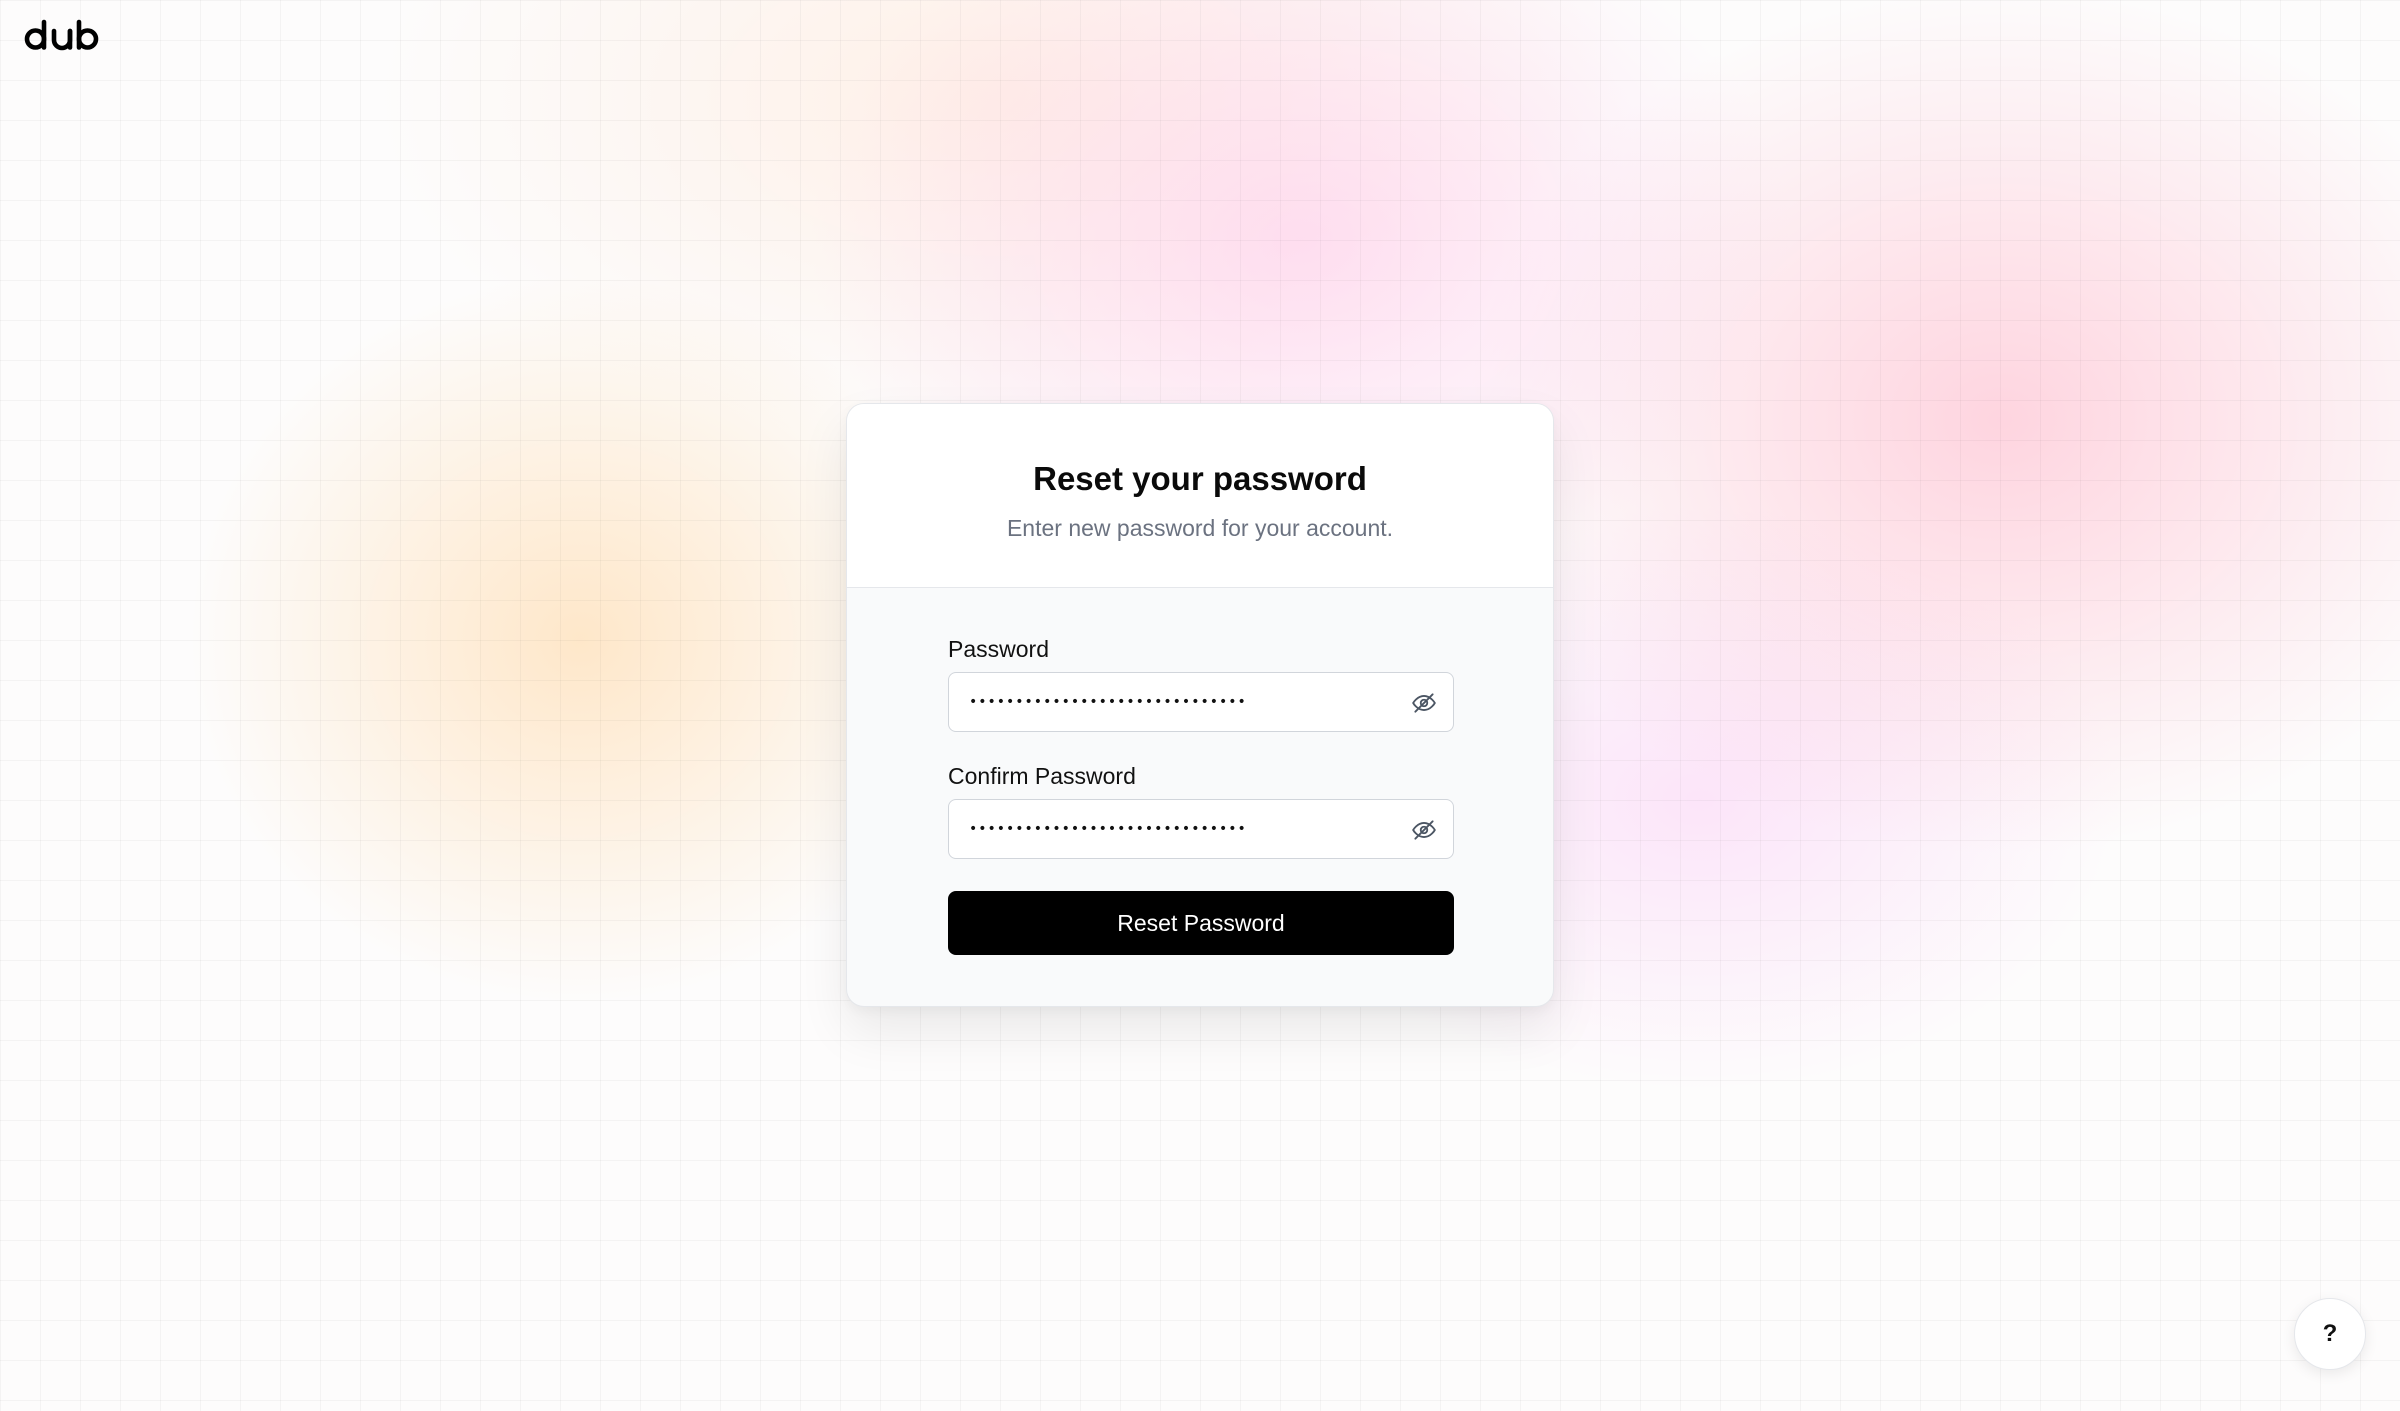 This screenshot has height=1411, width=2400. What do you see at coordinates (2330, 1334) in the screenshot?
I see `help-button: ?` at bounding box center [2330, 1334].